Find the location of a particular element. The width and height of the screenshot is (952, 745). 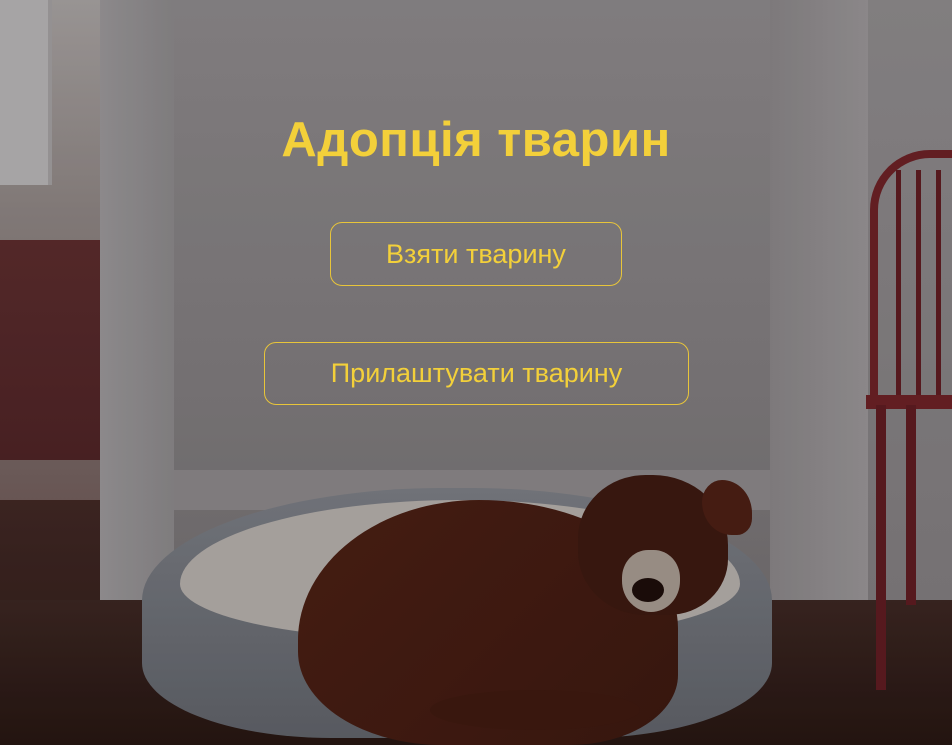

page-title: Адопція тварин is located at coordinates (476, 140).